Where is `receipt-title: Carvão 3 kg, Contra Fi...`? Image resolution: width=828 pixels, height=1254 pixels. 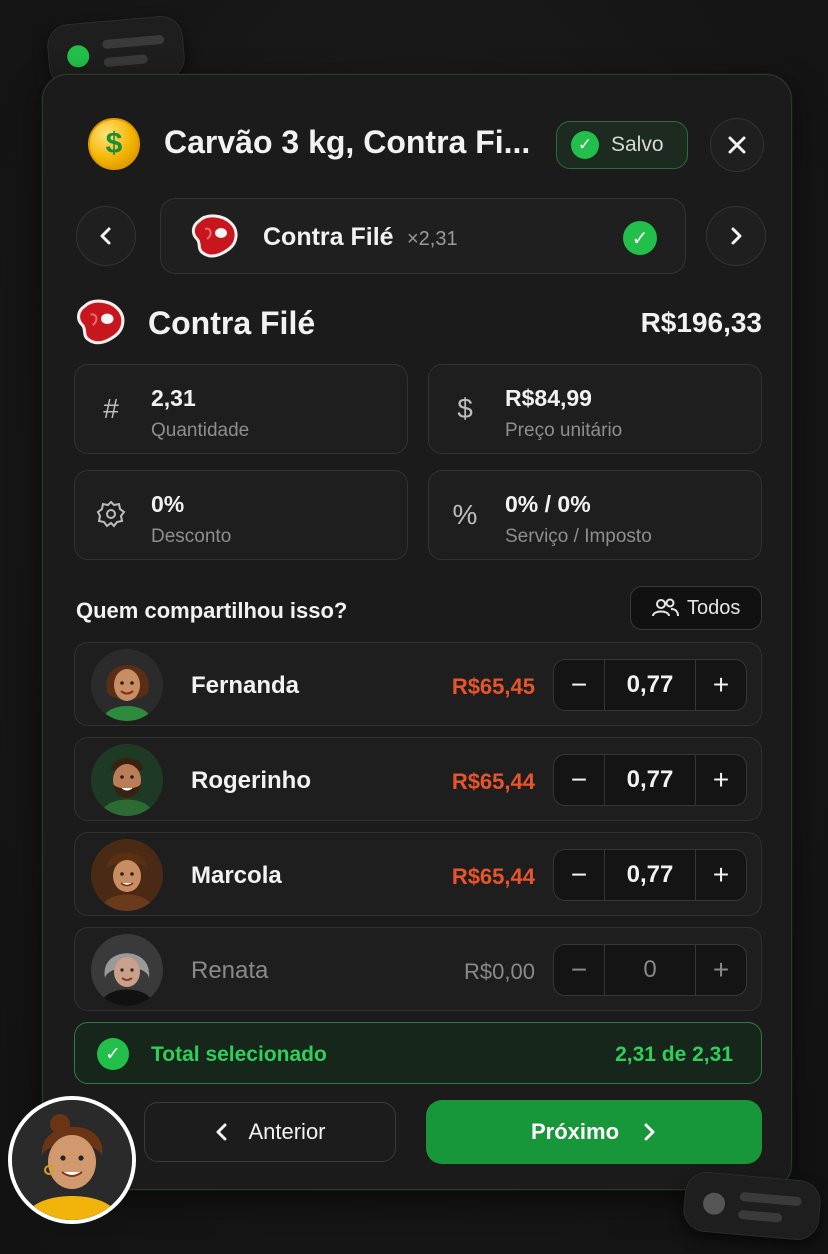 receipt-title: Carvão 3 kg, Contra Fi... is located at coordinates (347, 142).